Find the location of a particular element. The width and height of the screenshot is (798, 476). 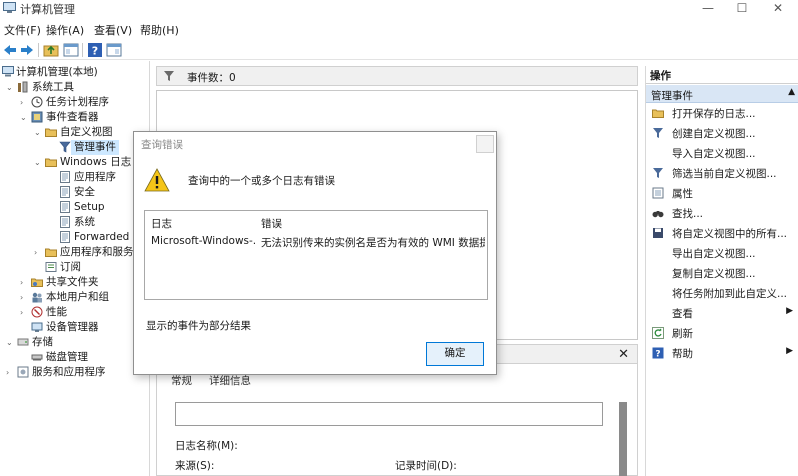

warning-icon is located at coordinates (157, 180).